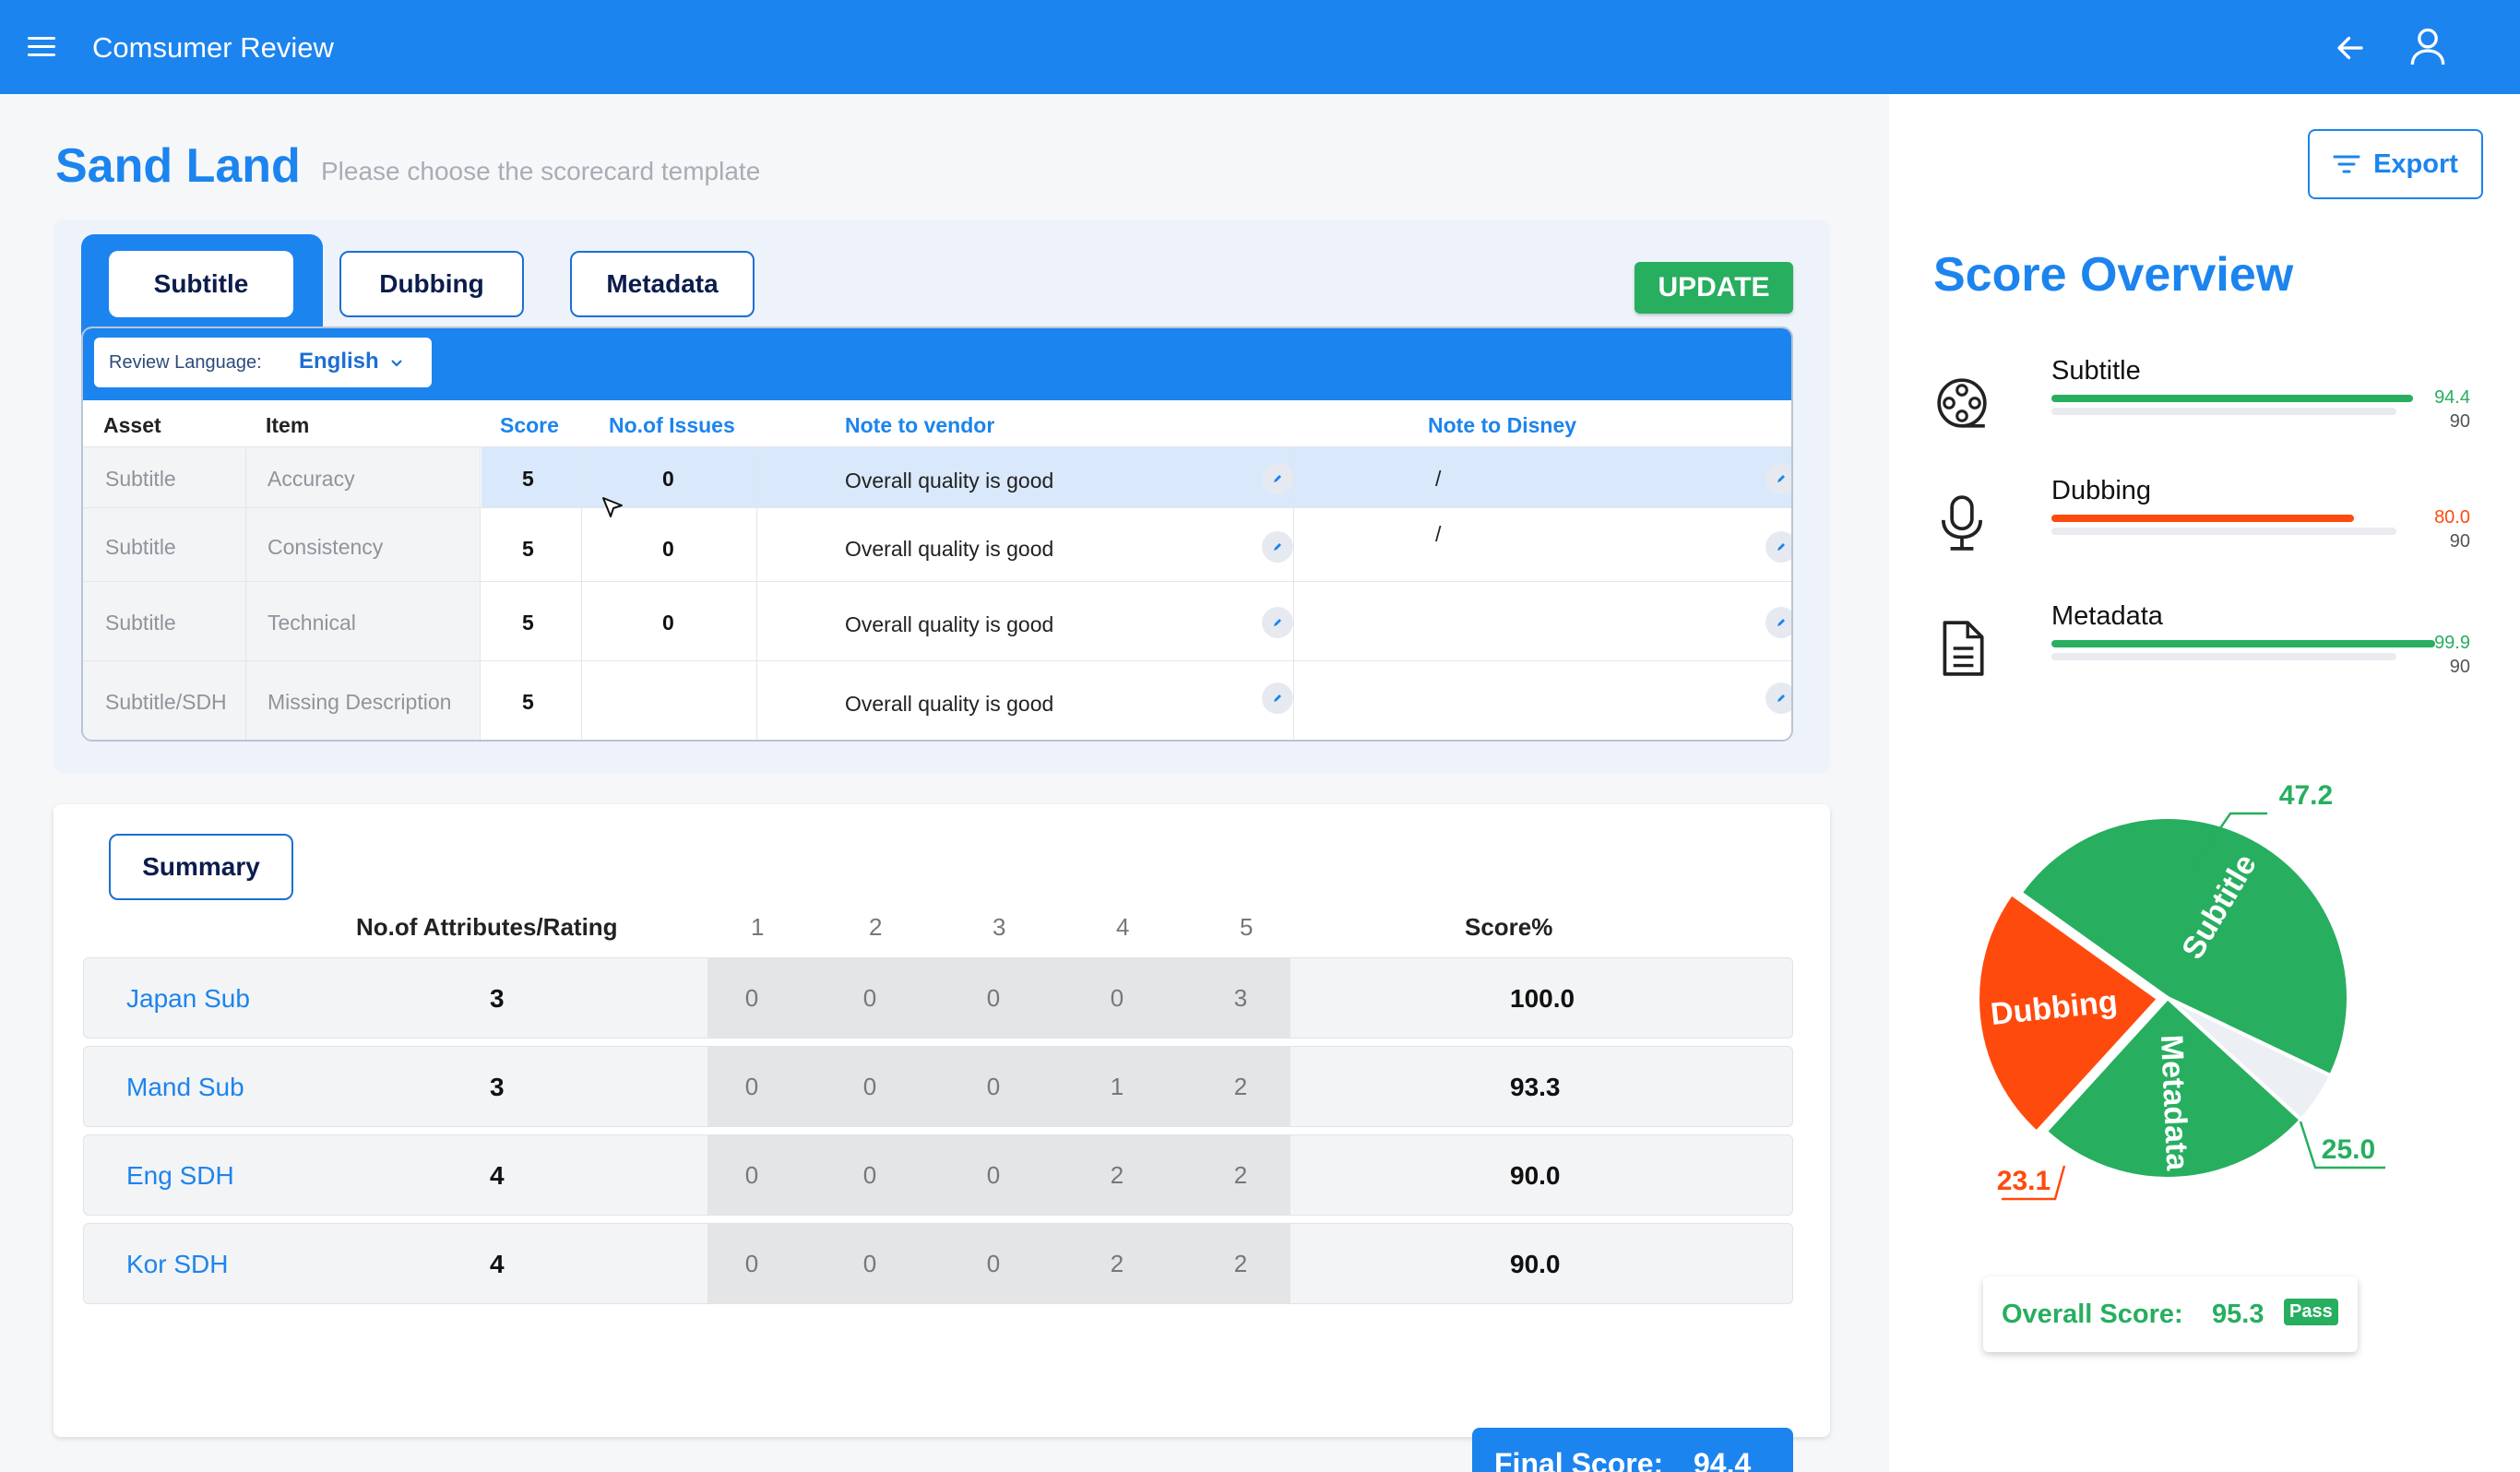 The image size is (2520, 1472). Describe the element at coordinates (311, 623) in the screenshot. I see `cell-item: Technical` at that location.